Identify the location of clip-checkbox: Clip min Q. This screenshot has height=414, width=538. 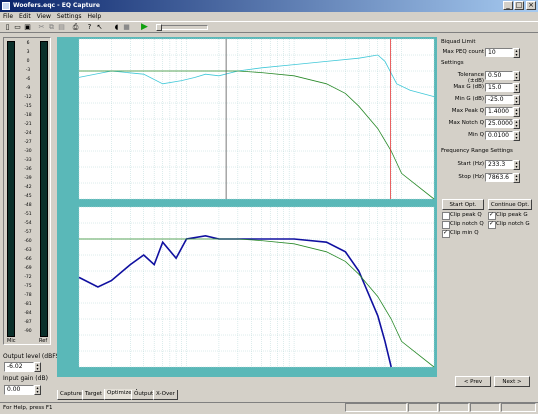
(460, 233).